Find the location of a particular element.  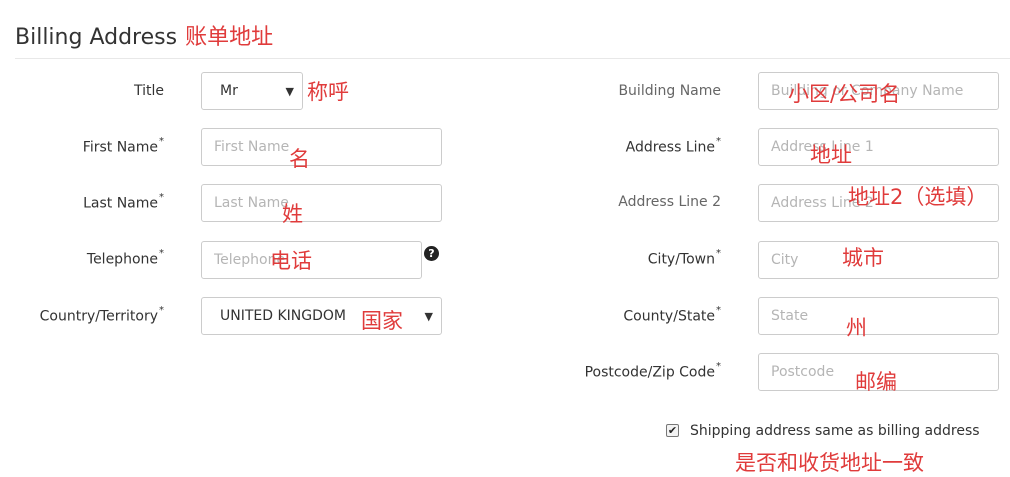

address-line-annotation: 地址 is located at coordinates (831, 155).